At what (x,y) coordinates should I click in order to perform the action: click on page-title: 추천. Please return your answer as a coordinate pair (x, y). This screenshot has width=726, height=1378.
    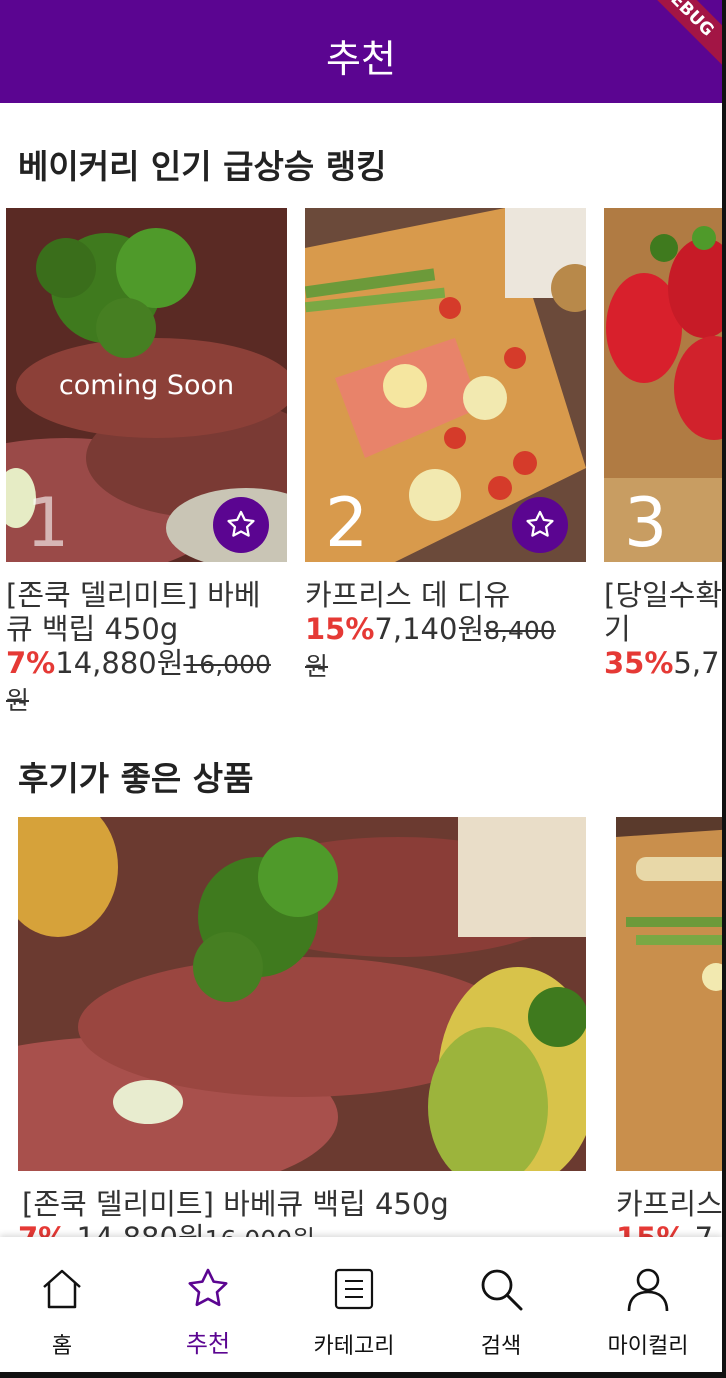
    Looking at the image, I should click on (361, 59).